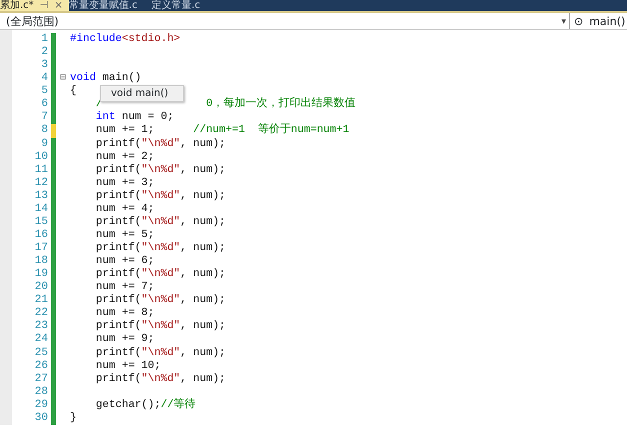 This screenshot has height=435, width=627. I want to click on line-number: 30, so click(41, 418).